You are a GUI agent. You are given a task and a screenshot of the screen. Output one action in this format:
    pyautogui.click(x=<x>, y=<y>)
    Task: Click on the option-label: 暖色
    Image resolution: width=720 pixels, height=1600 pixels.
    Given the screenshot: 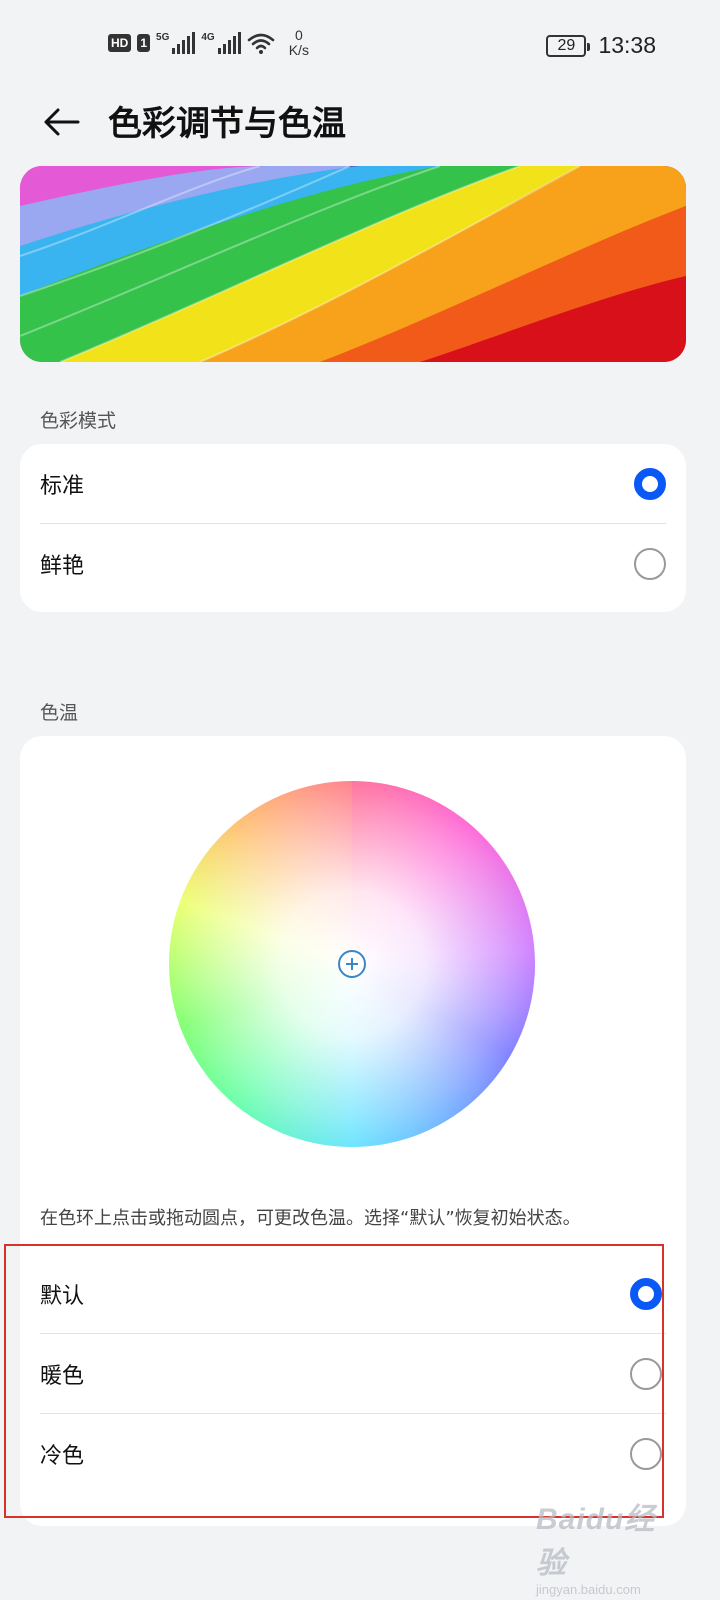 What is the action you would take?
    pyautogui.click(x=62, y=1376)
    